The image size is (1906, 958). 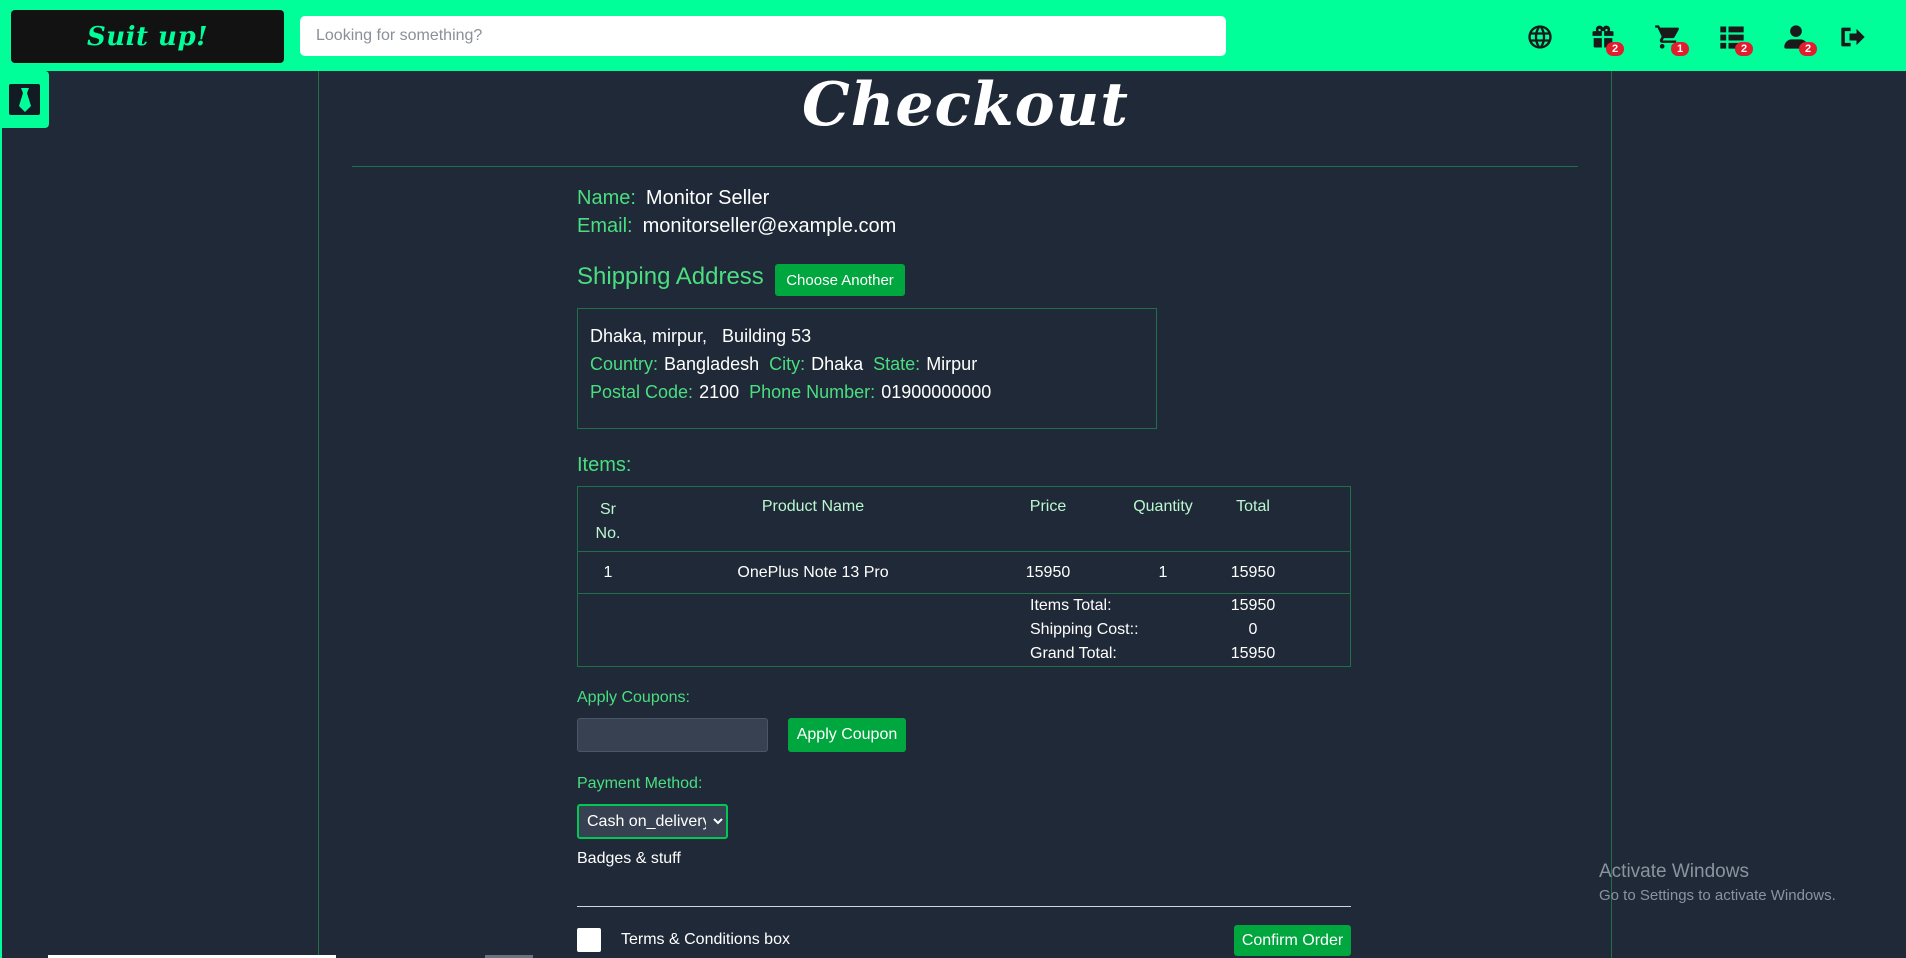 I want to click on col-header-total: Total, so click(x=1253, y=506).